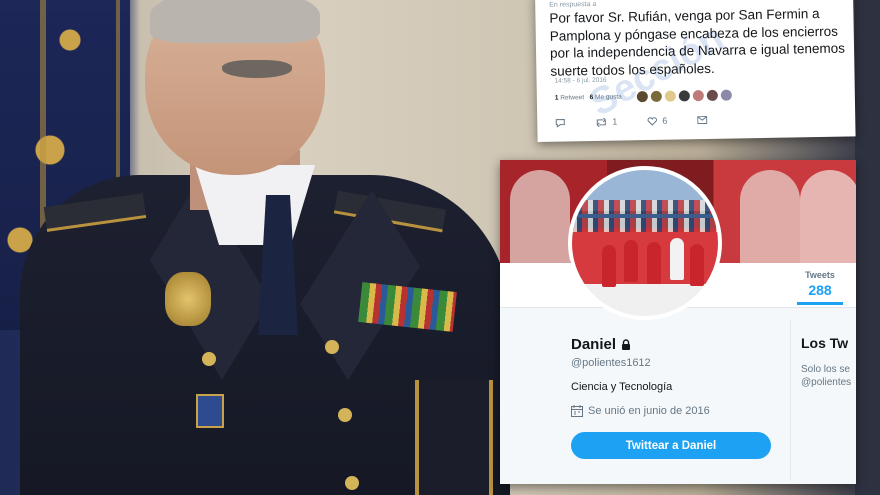  I want to click on tweets-stat-tab: Tweets 288, so click(820, 287).